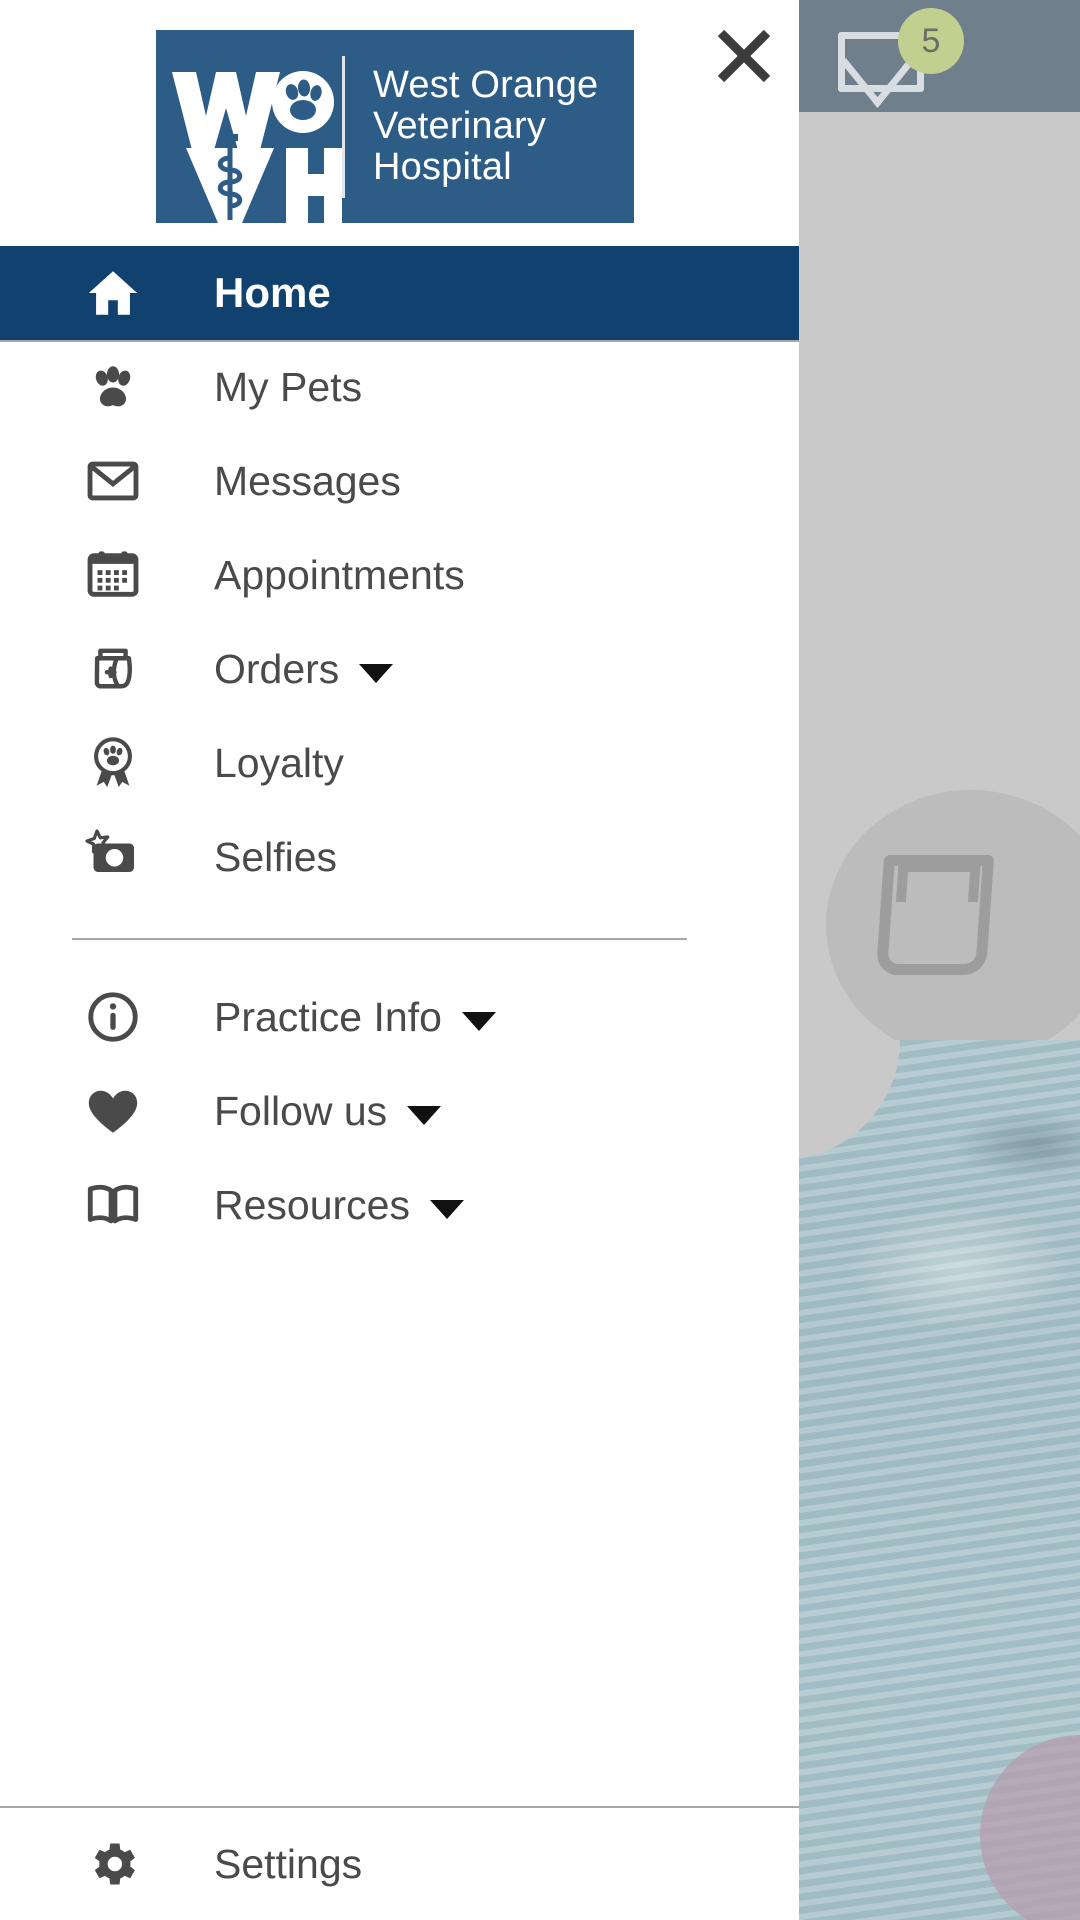 The height and width of the screenshot is (1920, 1080). I want to click on heart-icon, so click(113, 1111).